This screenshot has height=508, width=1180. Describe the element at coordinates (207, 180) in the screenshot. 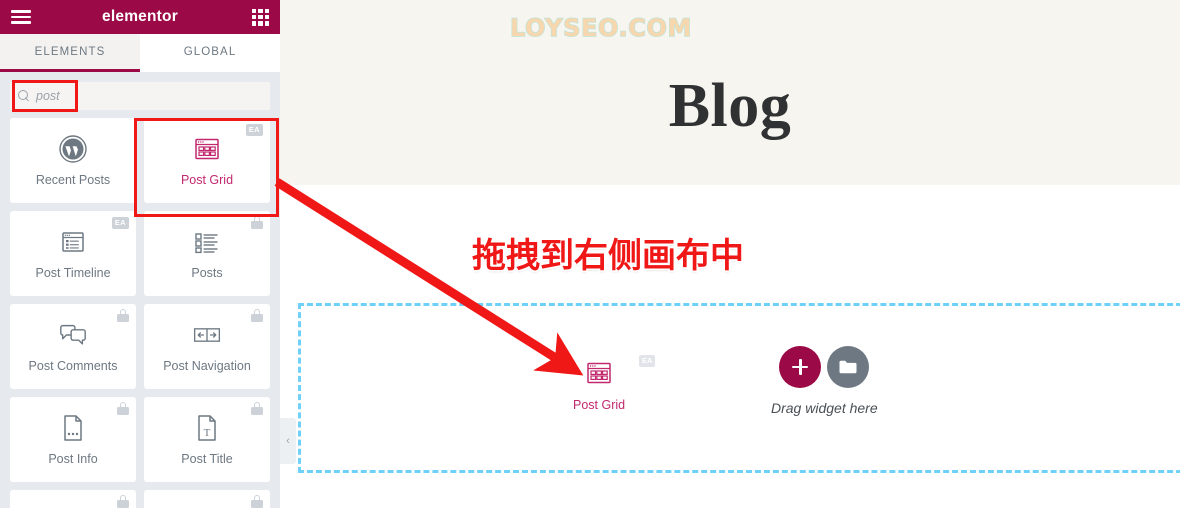

I see `widget-label: Post Grid` at that location.